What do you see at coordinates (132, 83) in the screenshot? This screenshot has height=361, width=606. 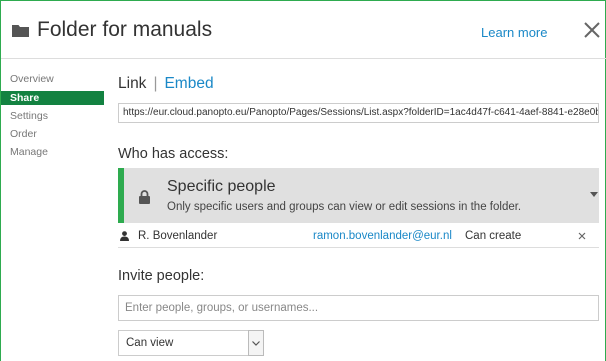 I see `tab-link: Link` at bounding box center [132, 83].